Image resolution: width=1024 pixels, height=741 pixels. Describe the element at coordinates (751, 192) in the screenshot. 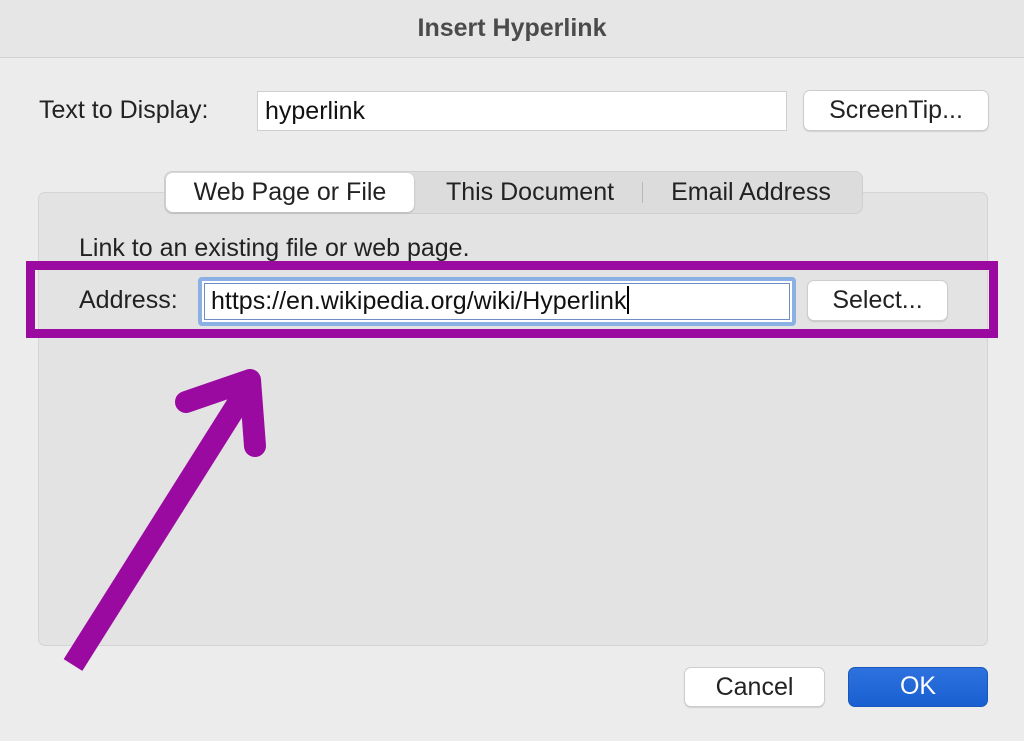

I see `tab-email-address: Email Address` at that location.